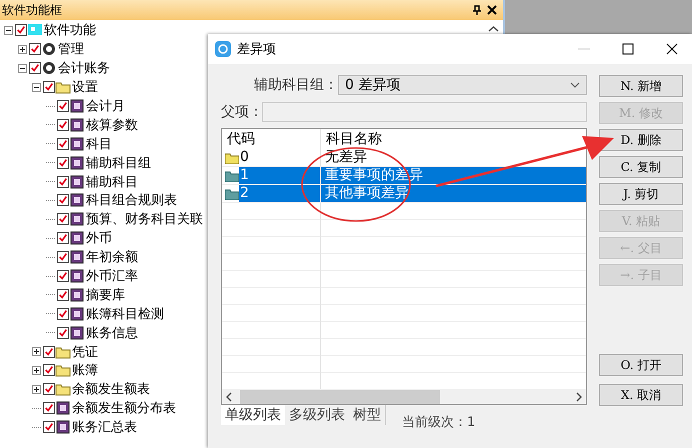 This screenshot has width=692, height=448. Describe the element at coordinates (99, 238) in the screenshot. I see `tree-item: 外币` at that location.